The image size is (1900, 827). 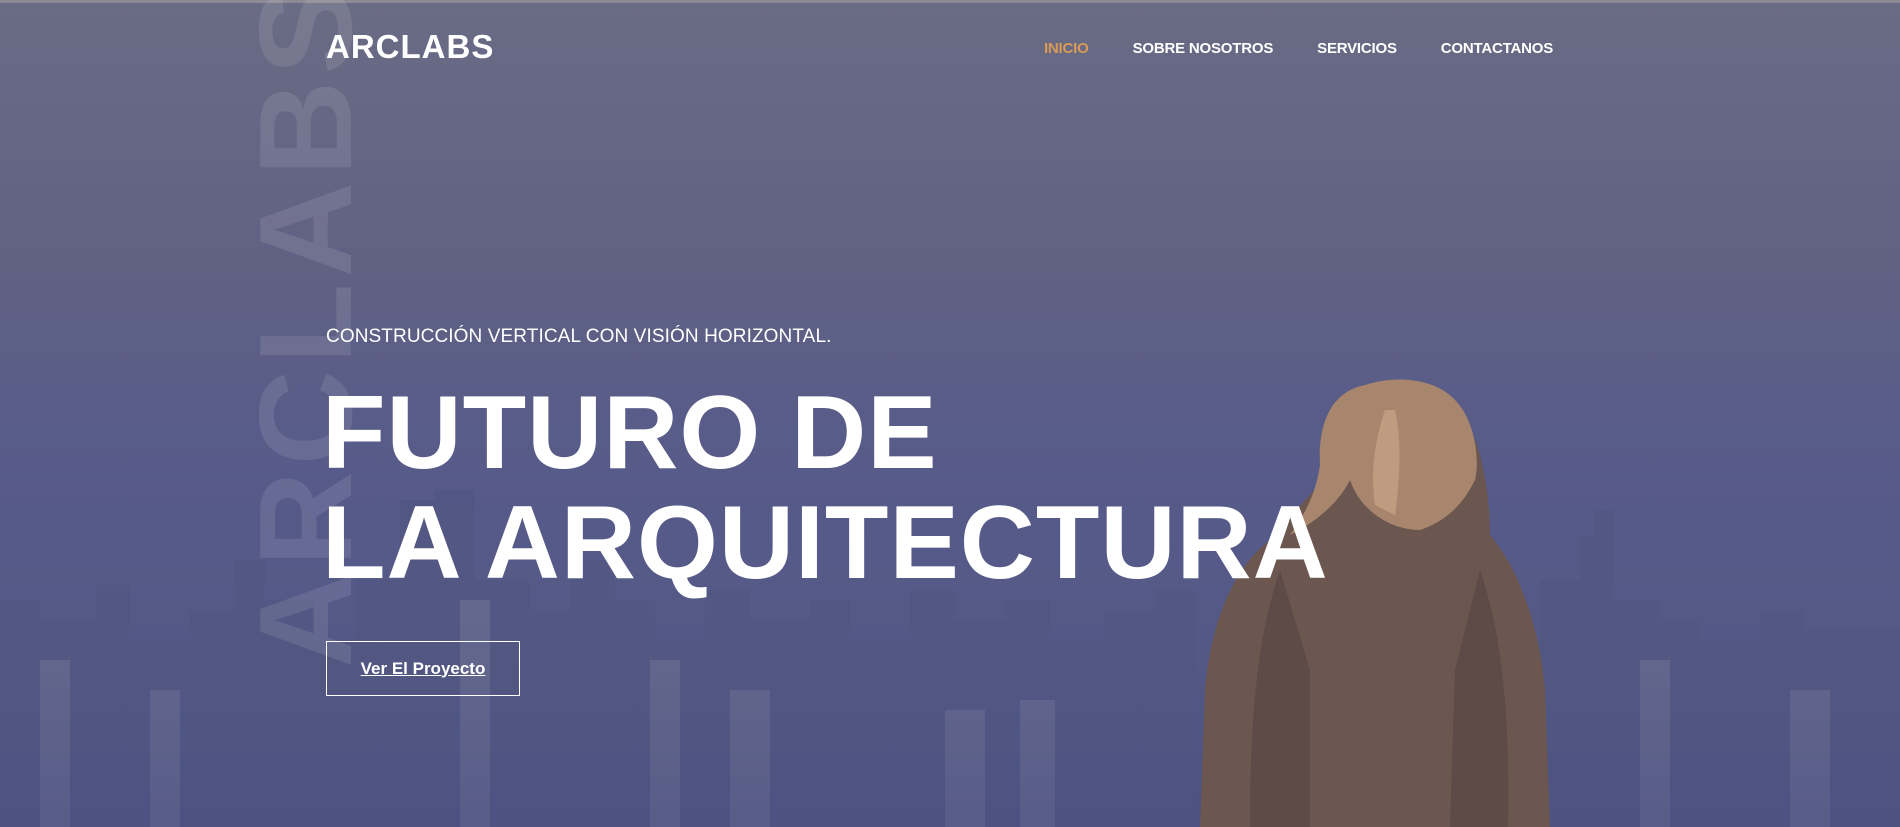 I want to click on hero-headline: FUTURO DE LA ARQUITECTURA, so click(x=825, y=488).